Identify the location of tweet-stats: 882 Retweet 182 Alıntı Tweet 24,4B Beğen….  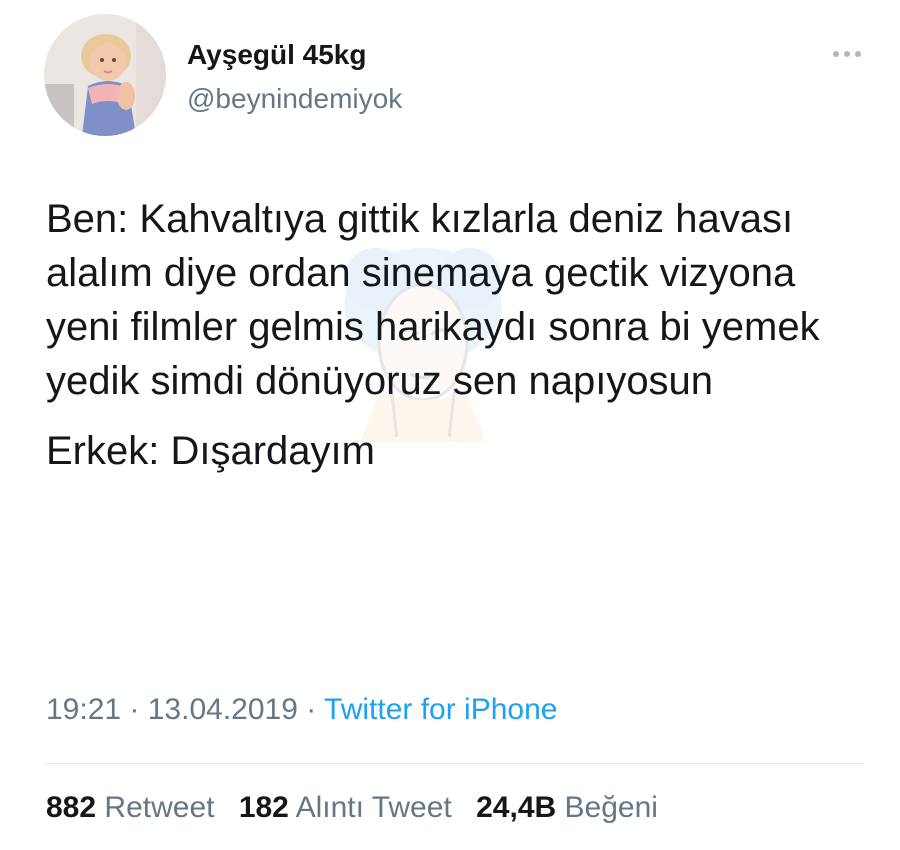
(360, 808).